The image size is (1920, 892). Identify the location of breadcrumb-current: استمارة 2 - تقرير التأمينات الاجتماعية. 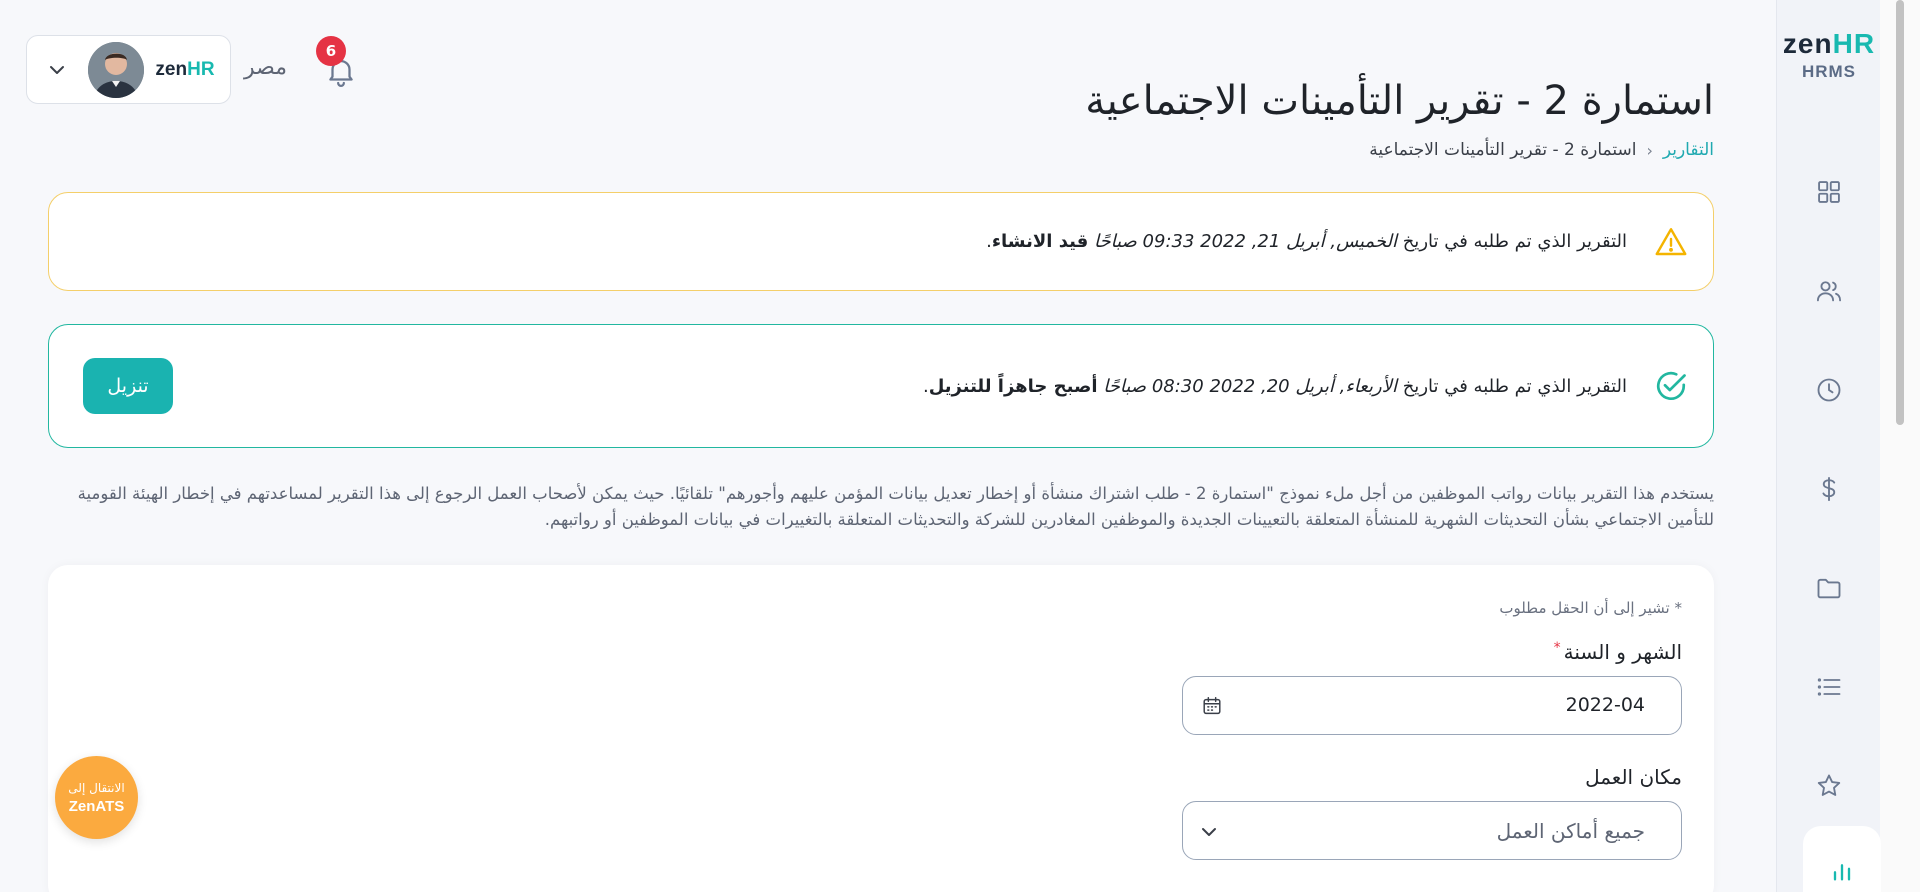
(1503, 150).